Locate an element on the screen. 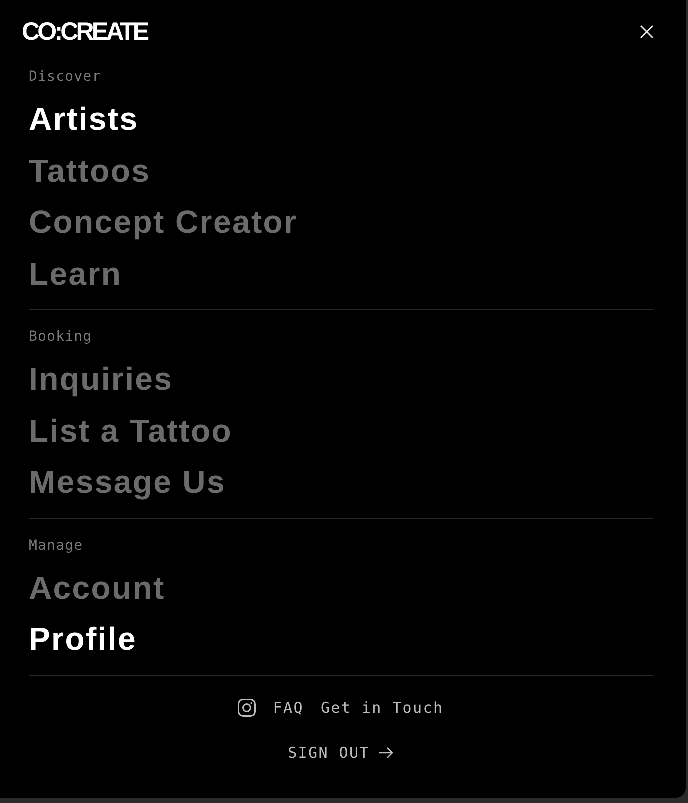 The width and height of the screenshot is (688, 803). footer-link: FAQ is located at coordinates (288, 708).